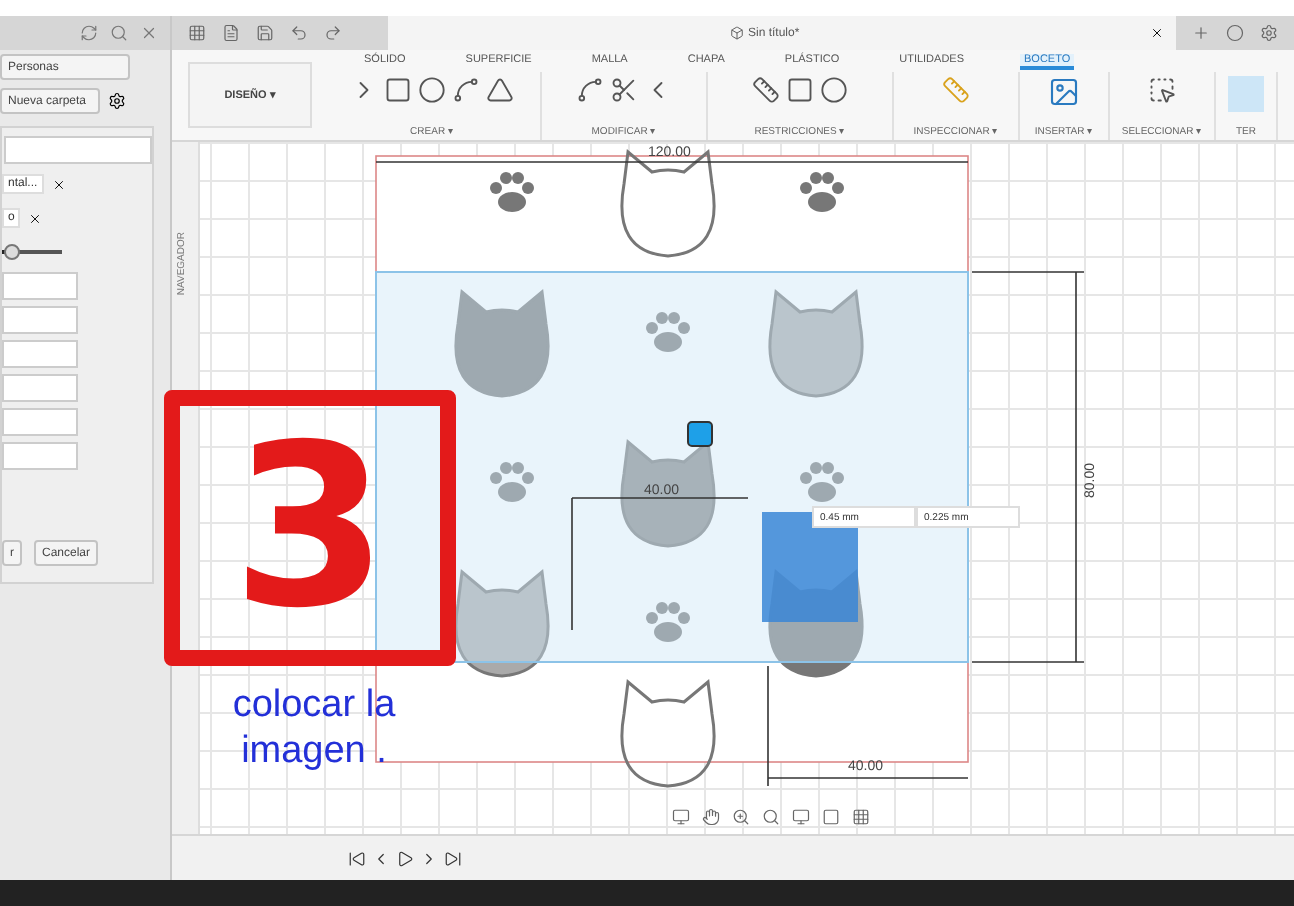 The height and width of the screenshot is (906, 1294). Describe the element at coordinates (1157, 33) in the screenshot. I see `close-icon` at that location.